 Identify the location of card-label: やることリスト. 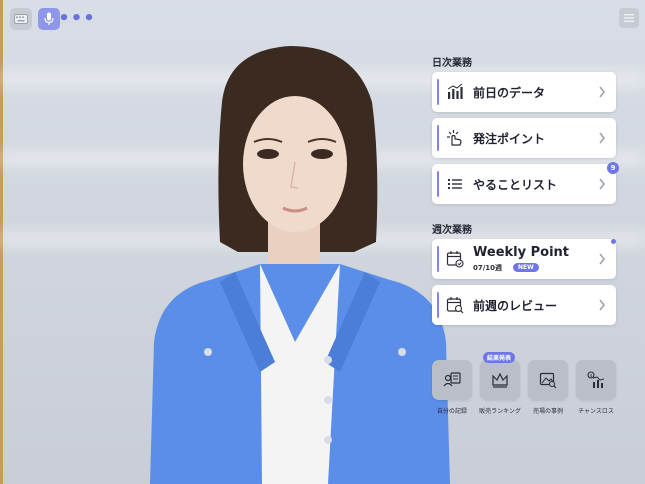
(515, 185).